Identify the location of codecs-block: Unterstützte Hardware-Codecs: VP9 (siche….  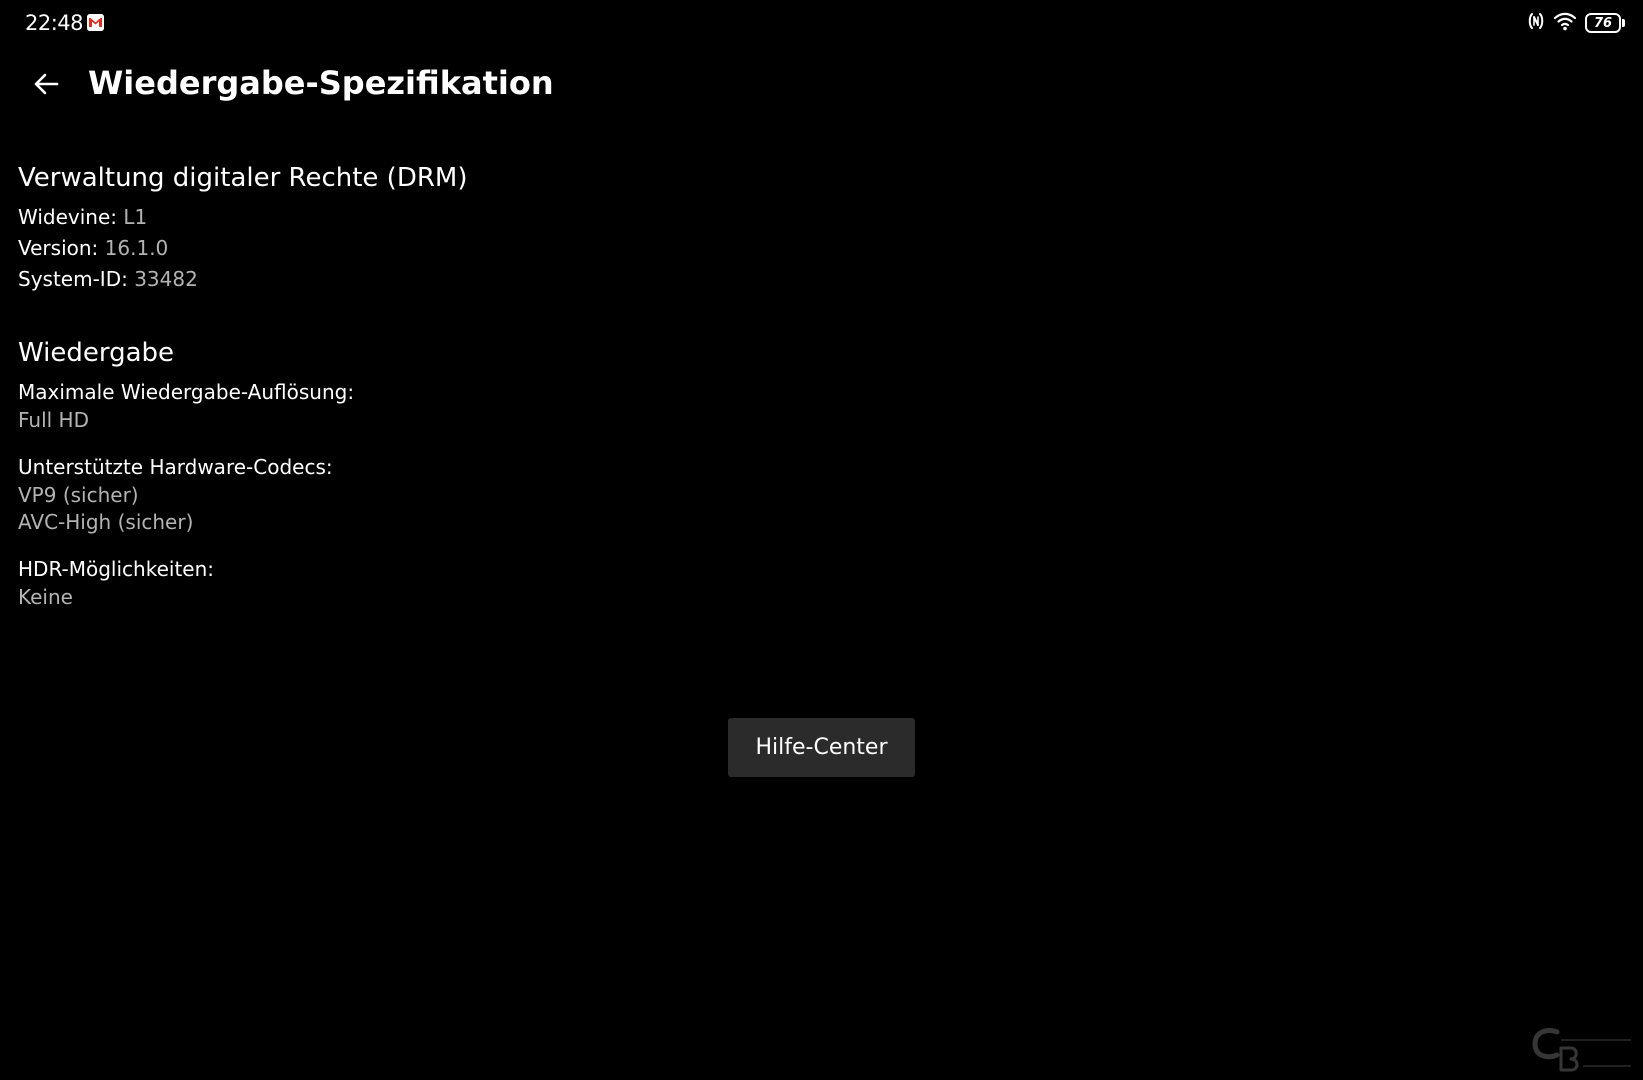
(418, 494).